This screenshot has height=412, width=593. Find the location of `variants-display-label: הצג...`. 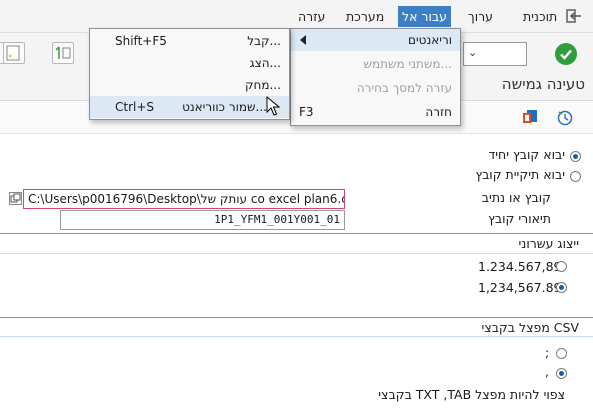

variants-display-label: הצג... is located at coordinates (265, 63).